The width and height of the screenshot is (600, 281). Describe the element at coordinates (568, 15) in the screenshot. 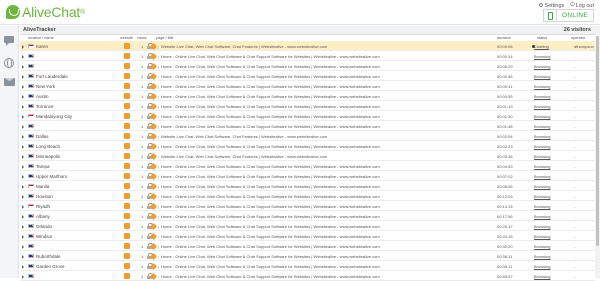

I see `online-status-toggle: ONLINE` at that location.